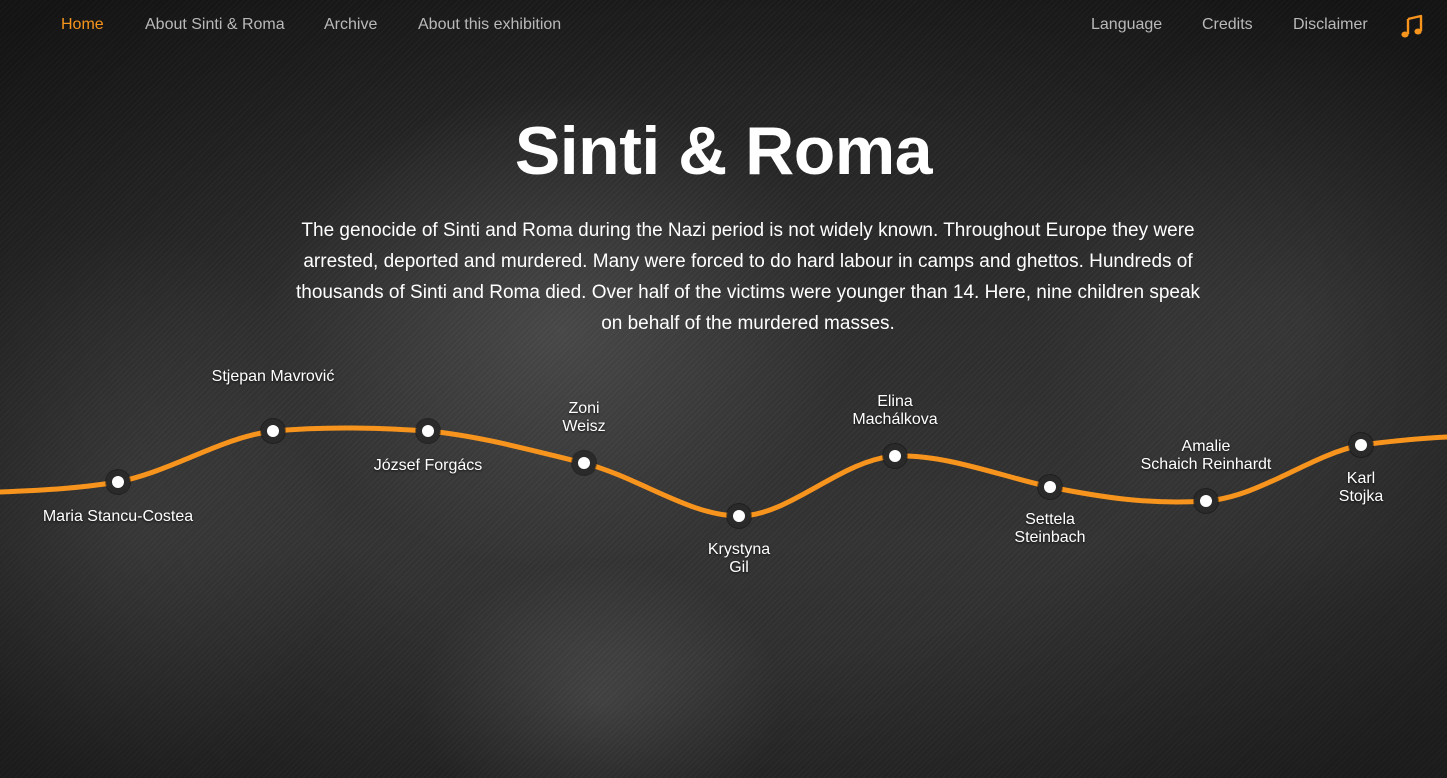 Image resolution: width=1447 pixels, height=778 pixels. What do you see at coordinates (584, 426) in the screenshot?
I see `child-name-line: Weisz` at bounding box center [584, 426].